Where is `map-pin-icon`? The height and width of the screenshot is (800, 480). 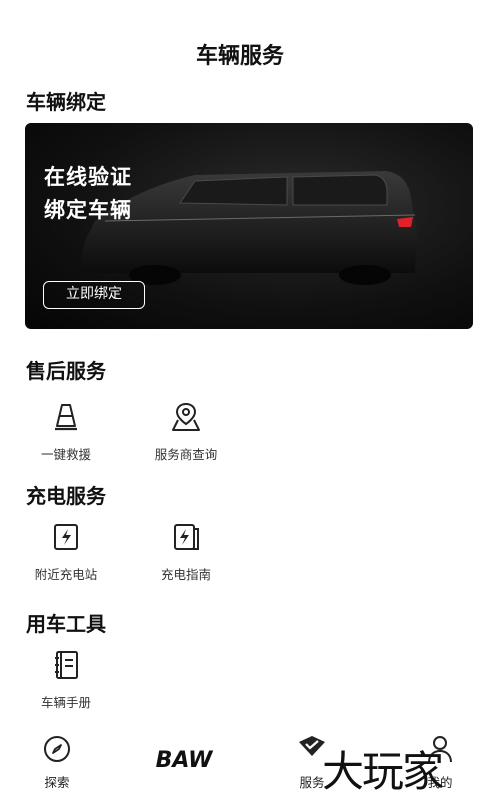 map-pin-icon is located at coordinates (186, 416).